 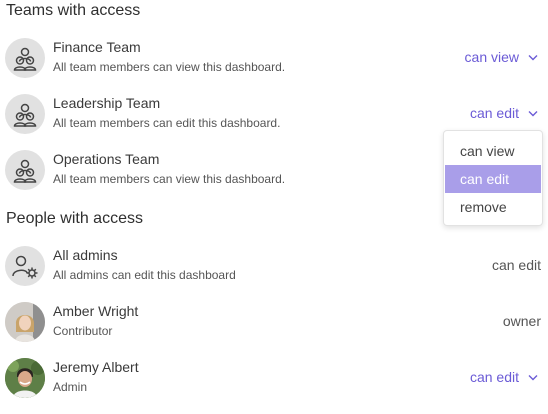 What do you see at coordinates (96, 311) in the screenshot?
I see `person-name: Amber Wright` at bounding box center [96, 311].